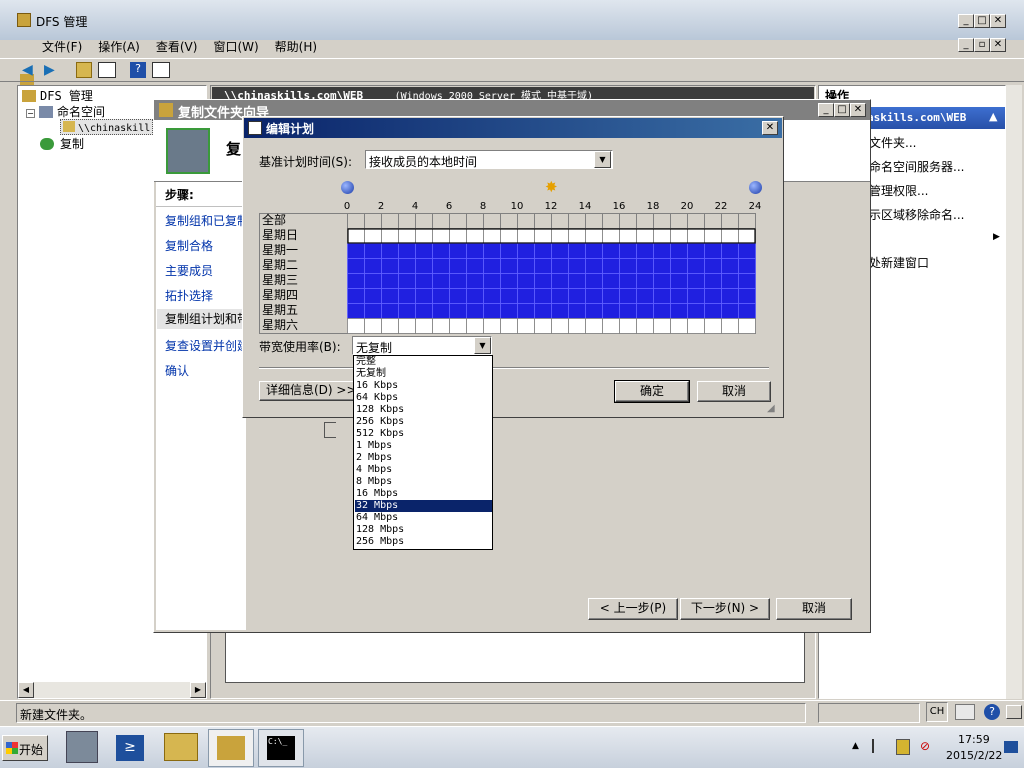  Describe the element at coordinates (423, 518) in the screenshot. I see `bandwidth-option: 64 Mbps` at that location.